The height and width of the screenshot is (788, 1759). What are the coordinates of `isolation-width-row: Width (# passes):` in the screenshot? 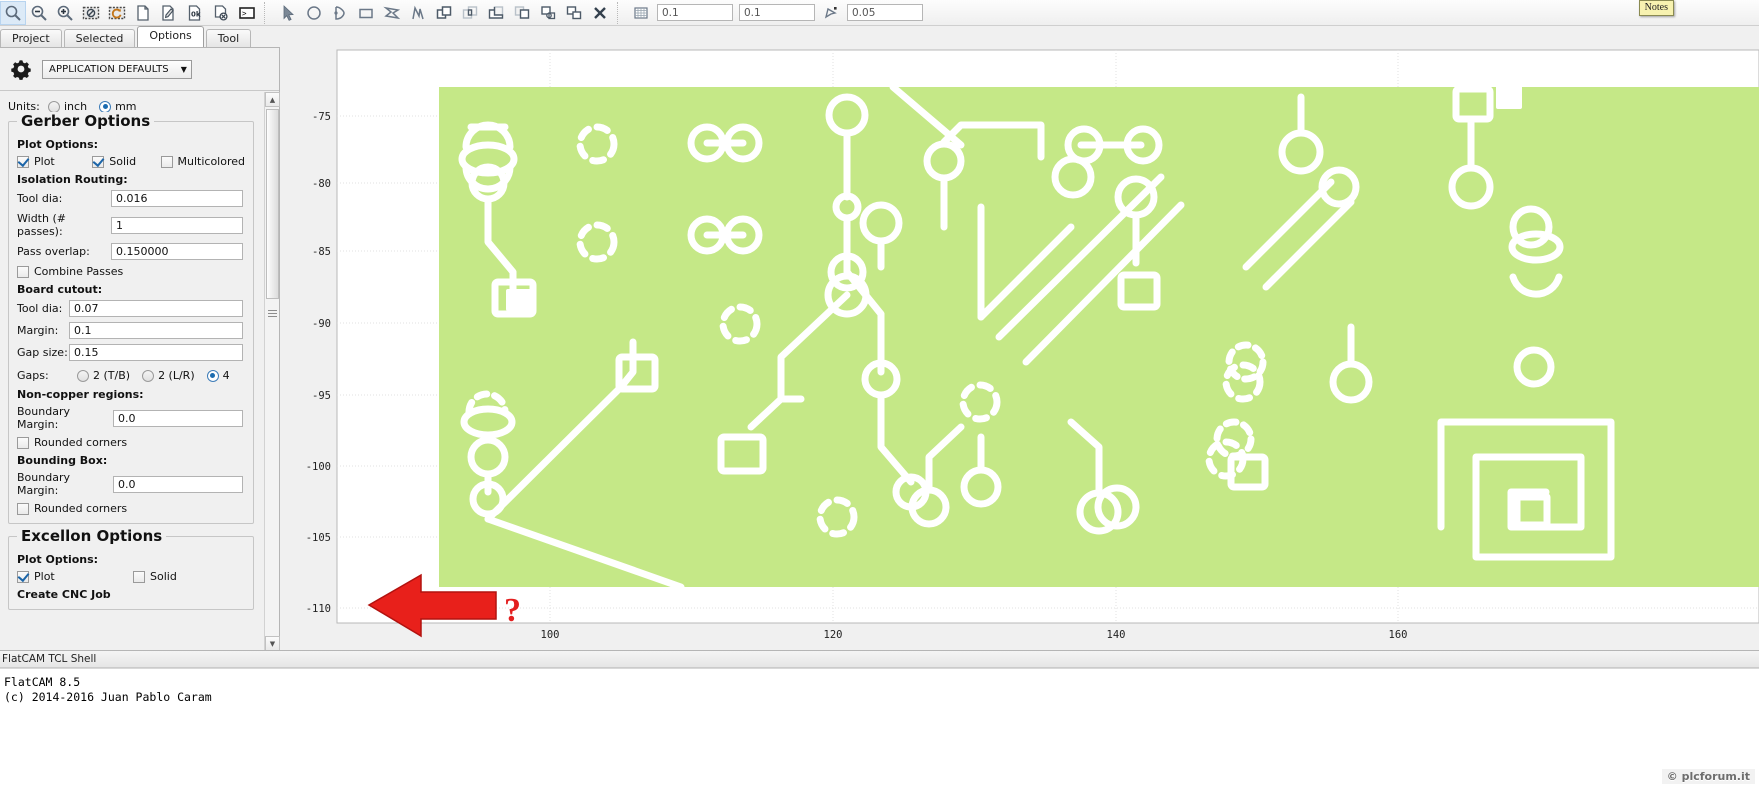 It's located at (131, 225).